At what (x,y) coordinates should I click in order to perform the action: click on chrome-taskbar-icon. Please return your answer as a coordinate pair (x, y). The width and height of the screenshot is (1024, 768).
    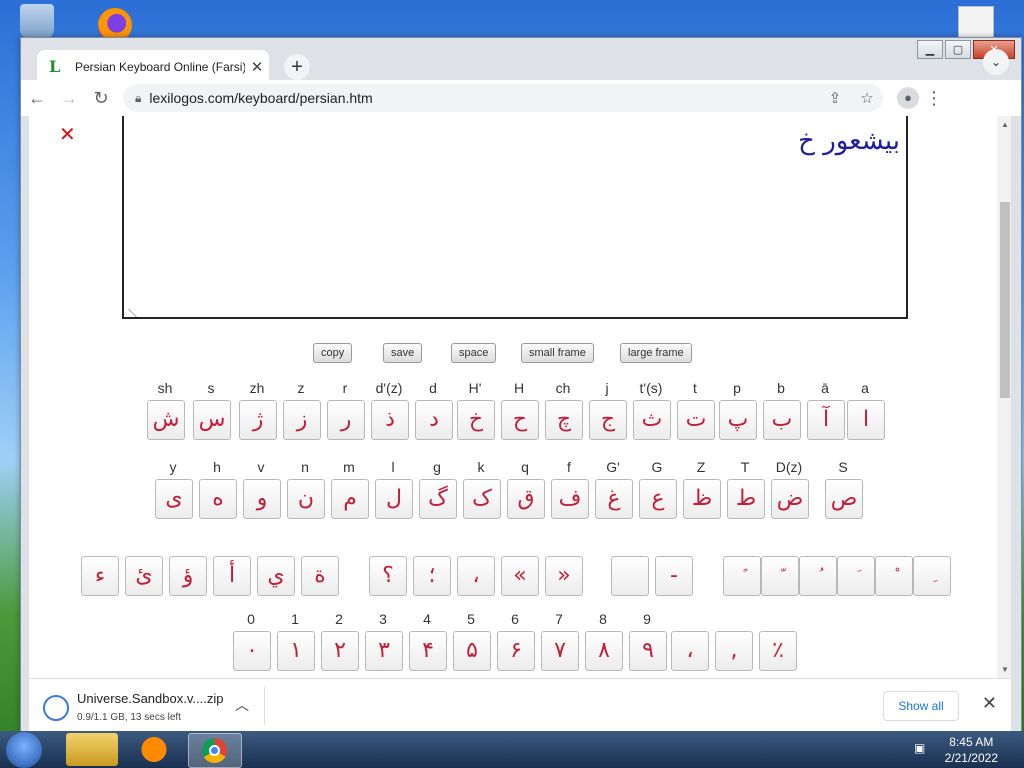
    Looking at the image, I should click on (215, 750).